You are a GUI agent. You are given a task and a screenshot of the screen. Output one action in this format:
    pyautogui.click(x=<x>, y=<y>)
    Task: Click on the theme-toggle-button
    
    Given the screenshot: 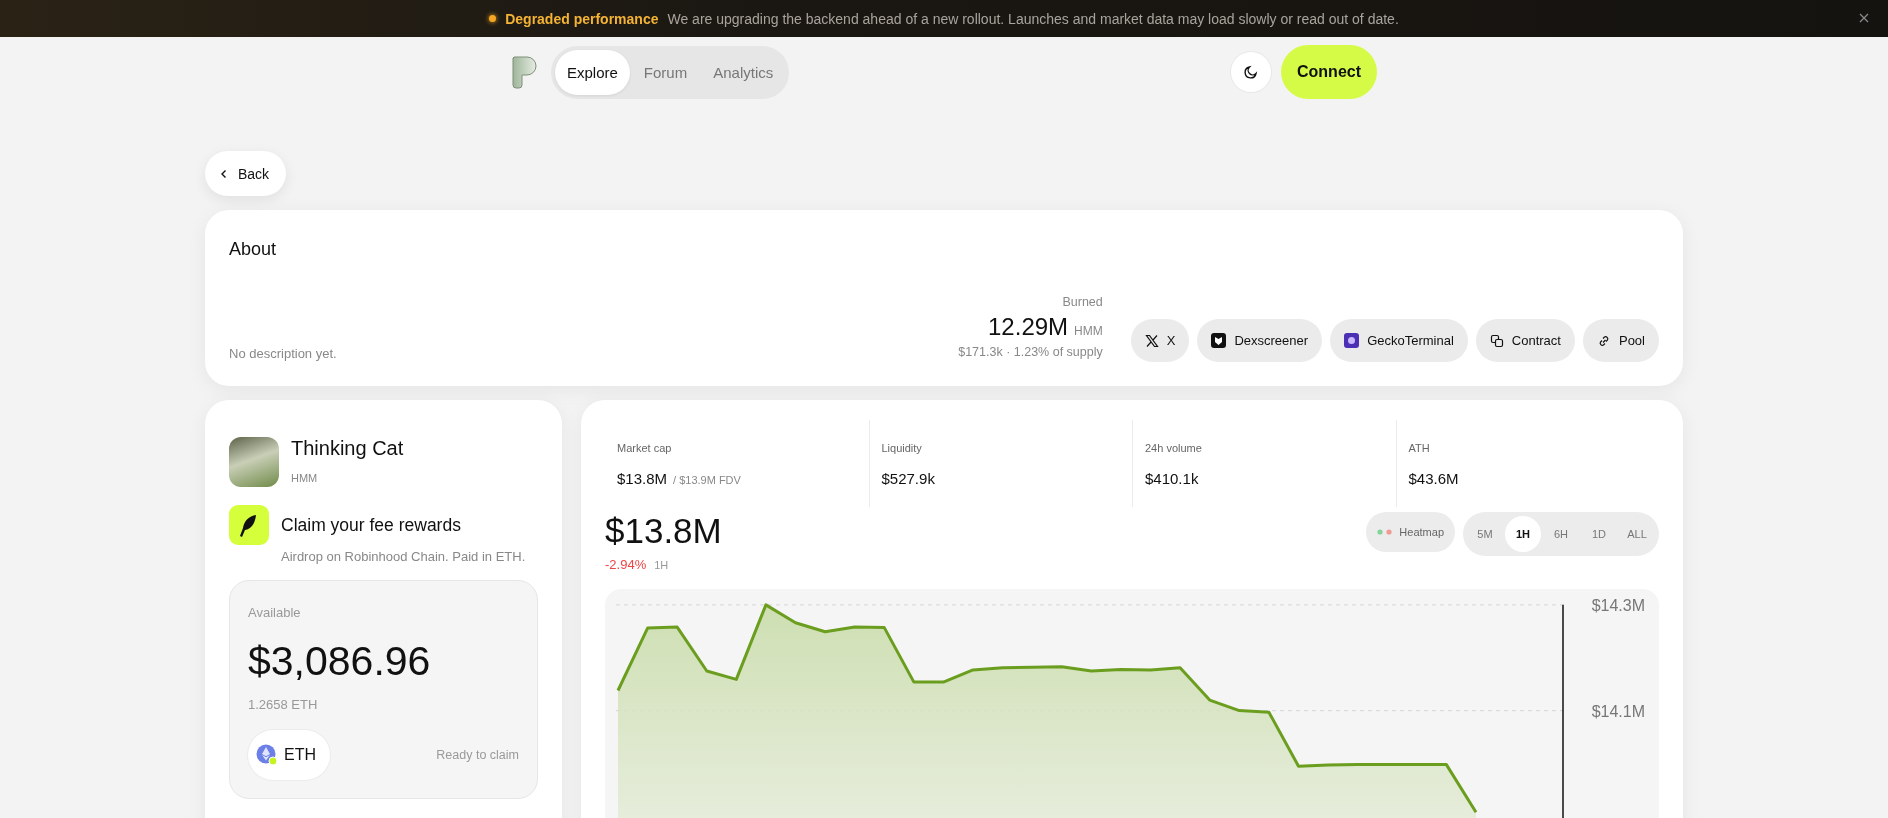 What is the action you would take?
    pyautogui.click(x=1251, y=72)
    